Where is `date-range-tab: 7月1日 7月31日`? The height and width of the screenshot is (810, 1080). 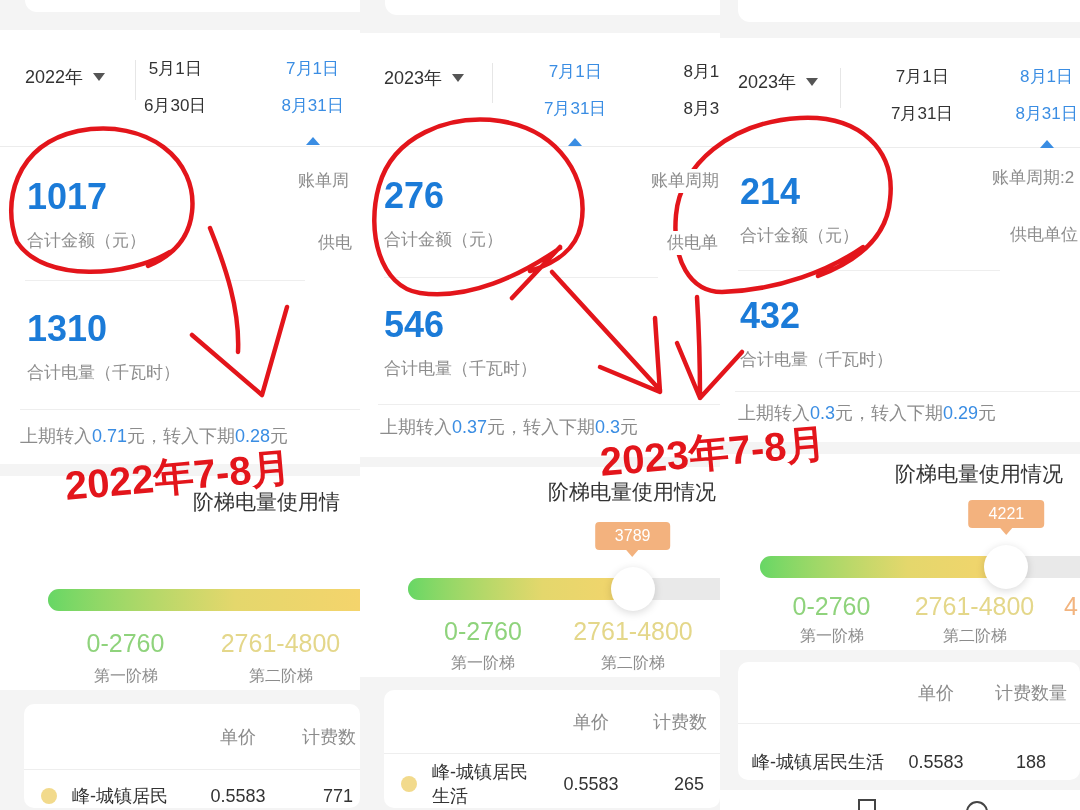
date-range-tab: 7月1日 7月31日 is located at coordinates (922, 95).